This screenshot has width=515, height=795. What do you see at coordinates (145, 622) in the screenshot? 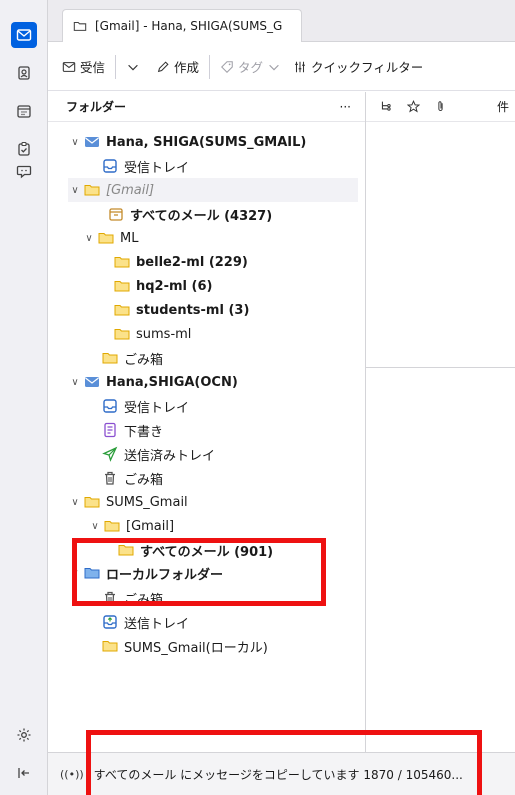
I see `folder-row-outbox: 送信トレイ` at bounding box center [145, 622].